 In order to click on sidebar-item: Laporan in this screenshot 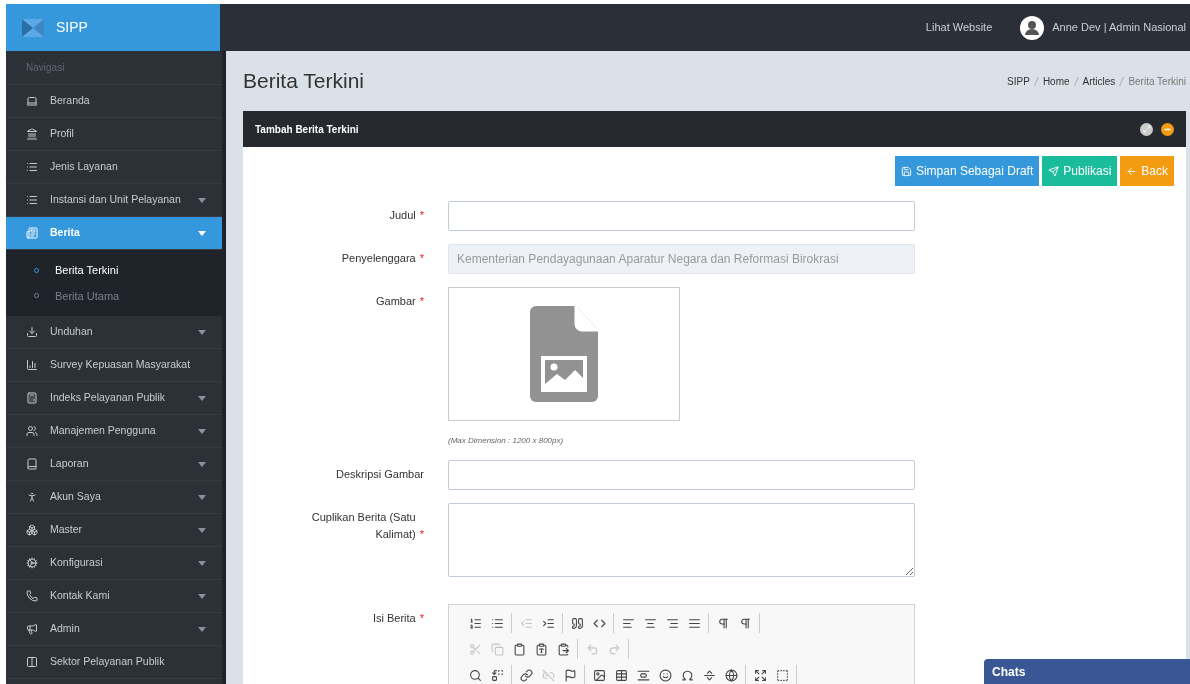, I will do `click(114, 464)`.